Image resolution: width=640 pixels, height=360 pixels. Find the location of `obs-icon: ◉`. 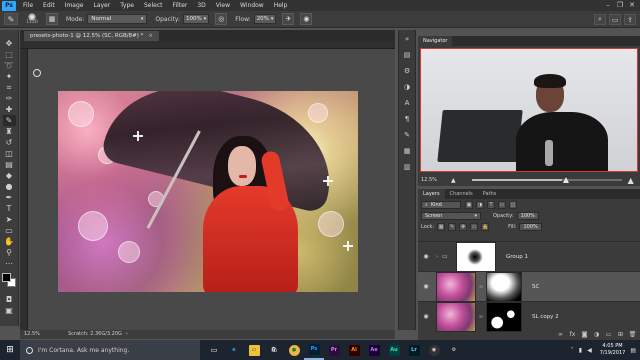

obs-icon: ◉ is located at coordinates (434, 350).